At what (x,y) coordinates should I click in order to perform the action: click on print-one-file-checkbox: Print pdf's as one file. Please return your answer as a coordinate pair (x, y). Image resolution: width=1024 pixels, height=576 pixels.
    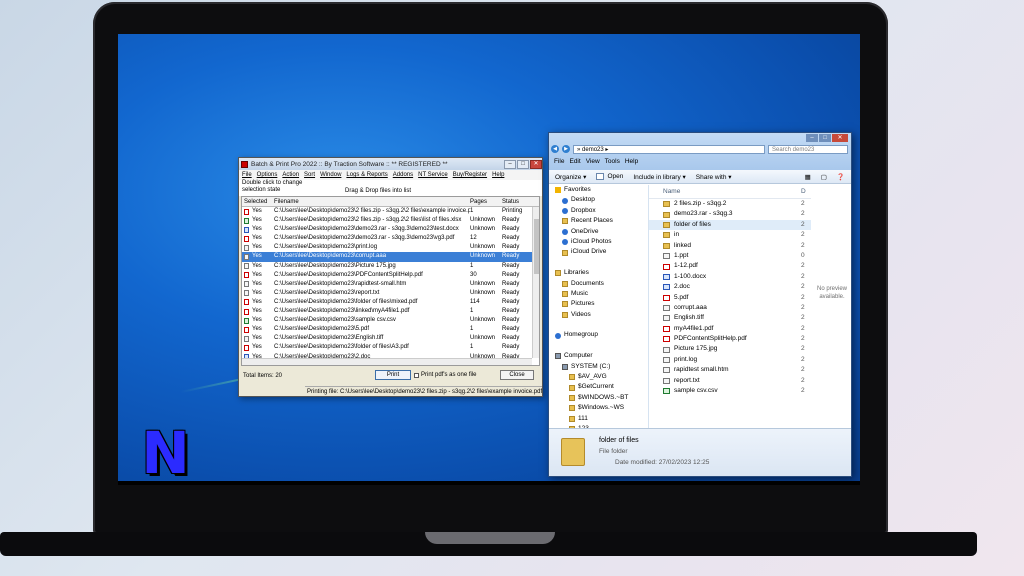
    Looking at the image, I should click on (445, 375).